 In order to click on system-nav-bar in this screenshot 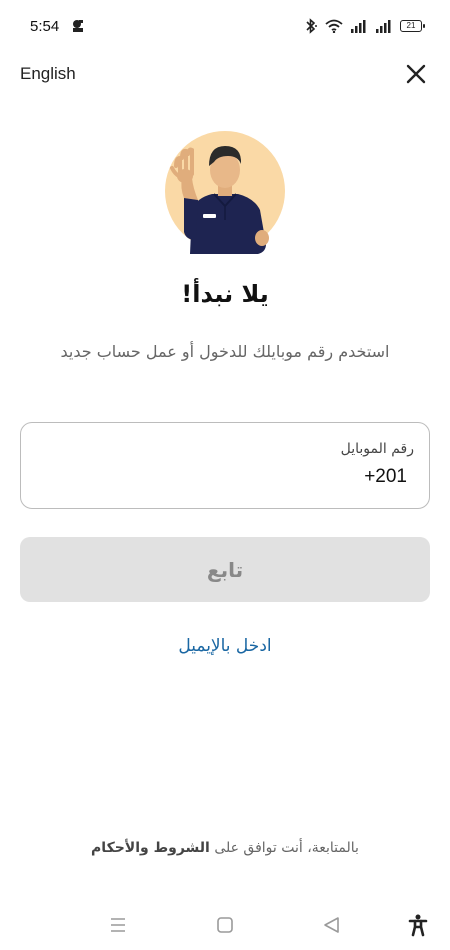, I will do `click(225, 925)`.